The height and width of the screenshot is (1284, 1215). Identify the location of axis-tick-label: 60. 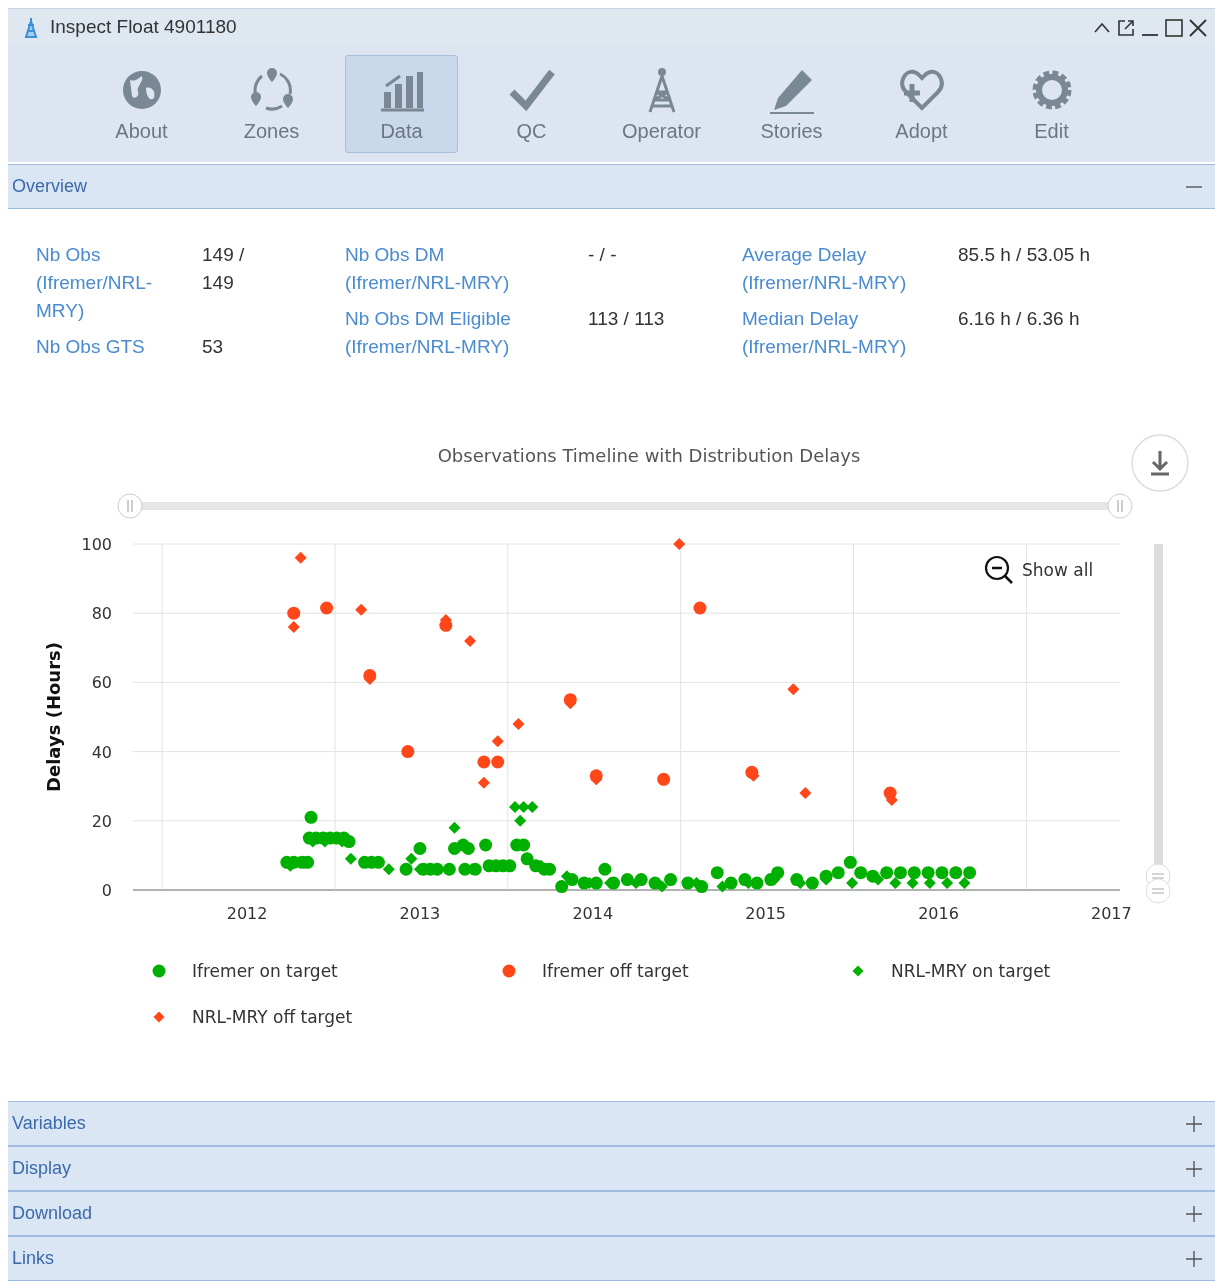
(101, 683).